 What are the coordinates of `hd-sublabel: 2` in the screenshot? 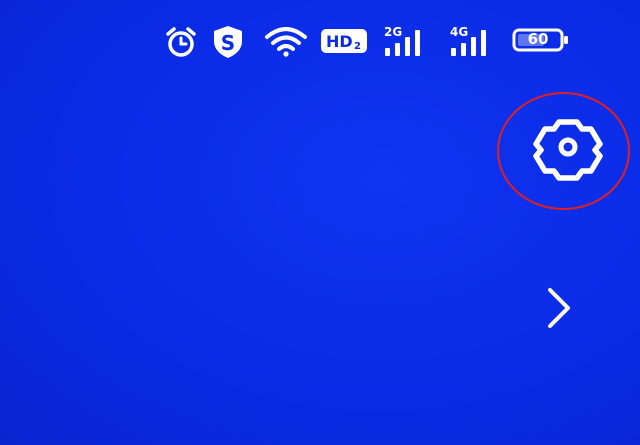 It's located at (357, 46).